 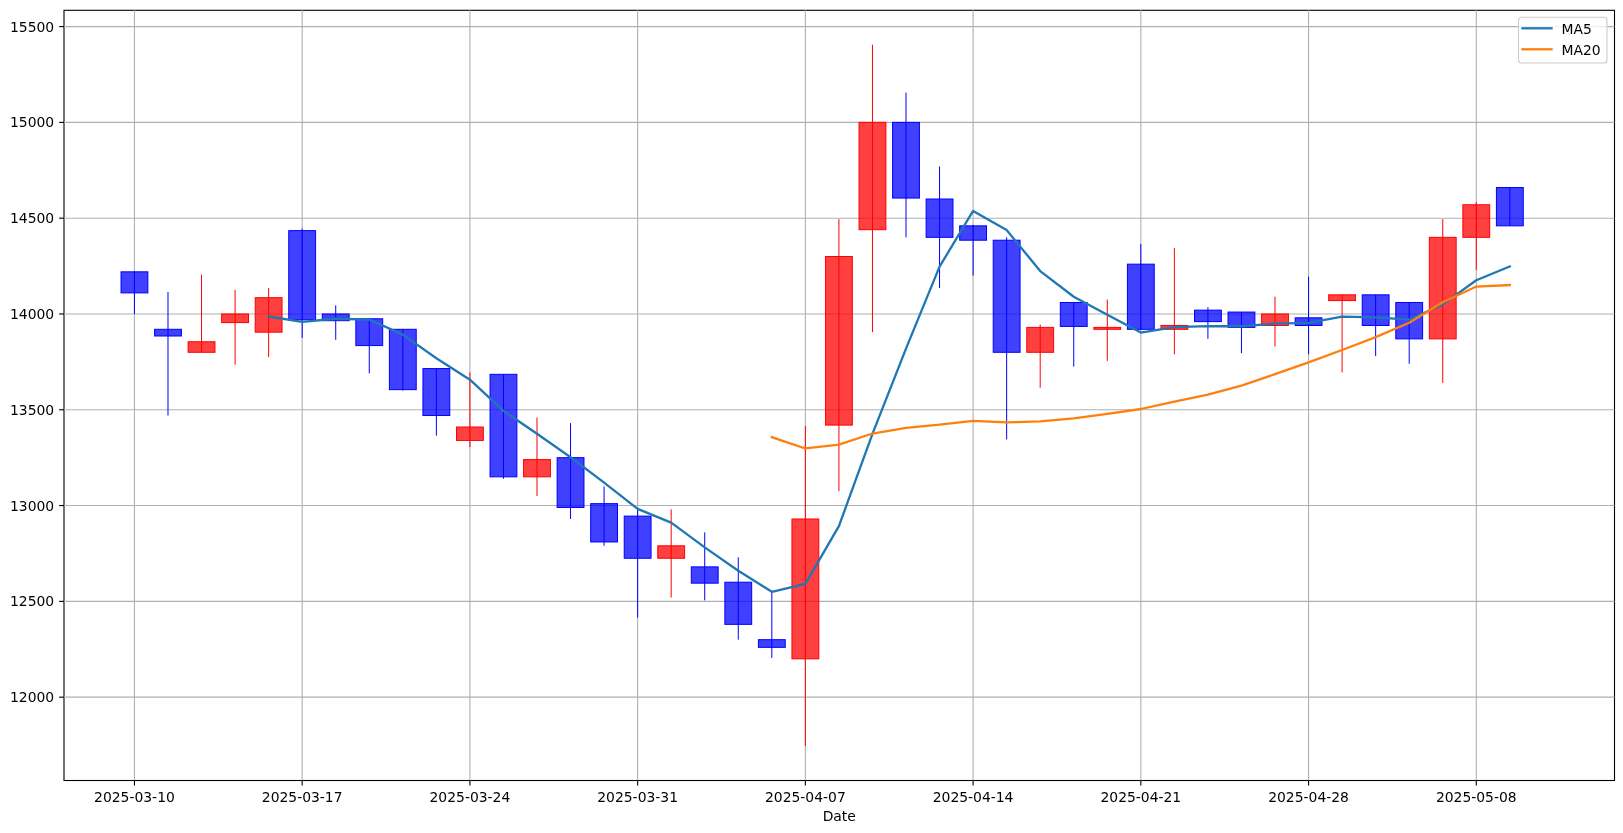 What do you see at coordinates (32, 26) in the screenshot?
I see `y-tick-label: 15500` at bounding box center [32, 26].